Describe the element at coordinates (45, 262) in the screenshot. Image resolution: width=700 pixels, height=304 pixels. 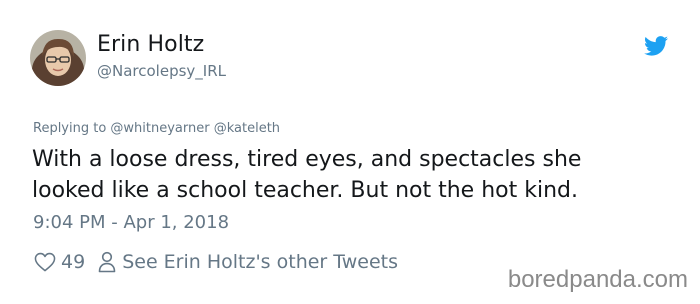
I see `heart-icon` at that location.